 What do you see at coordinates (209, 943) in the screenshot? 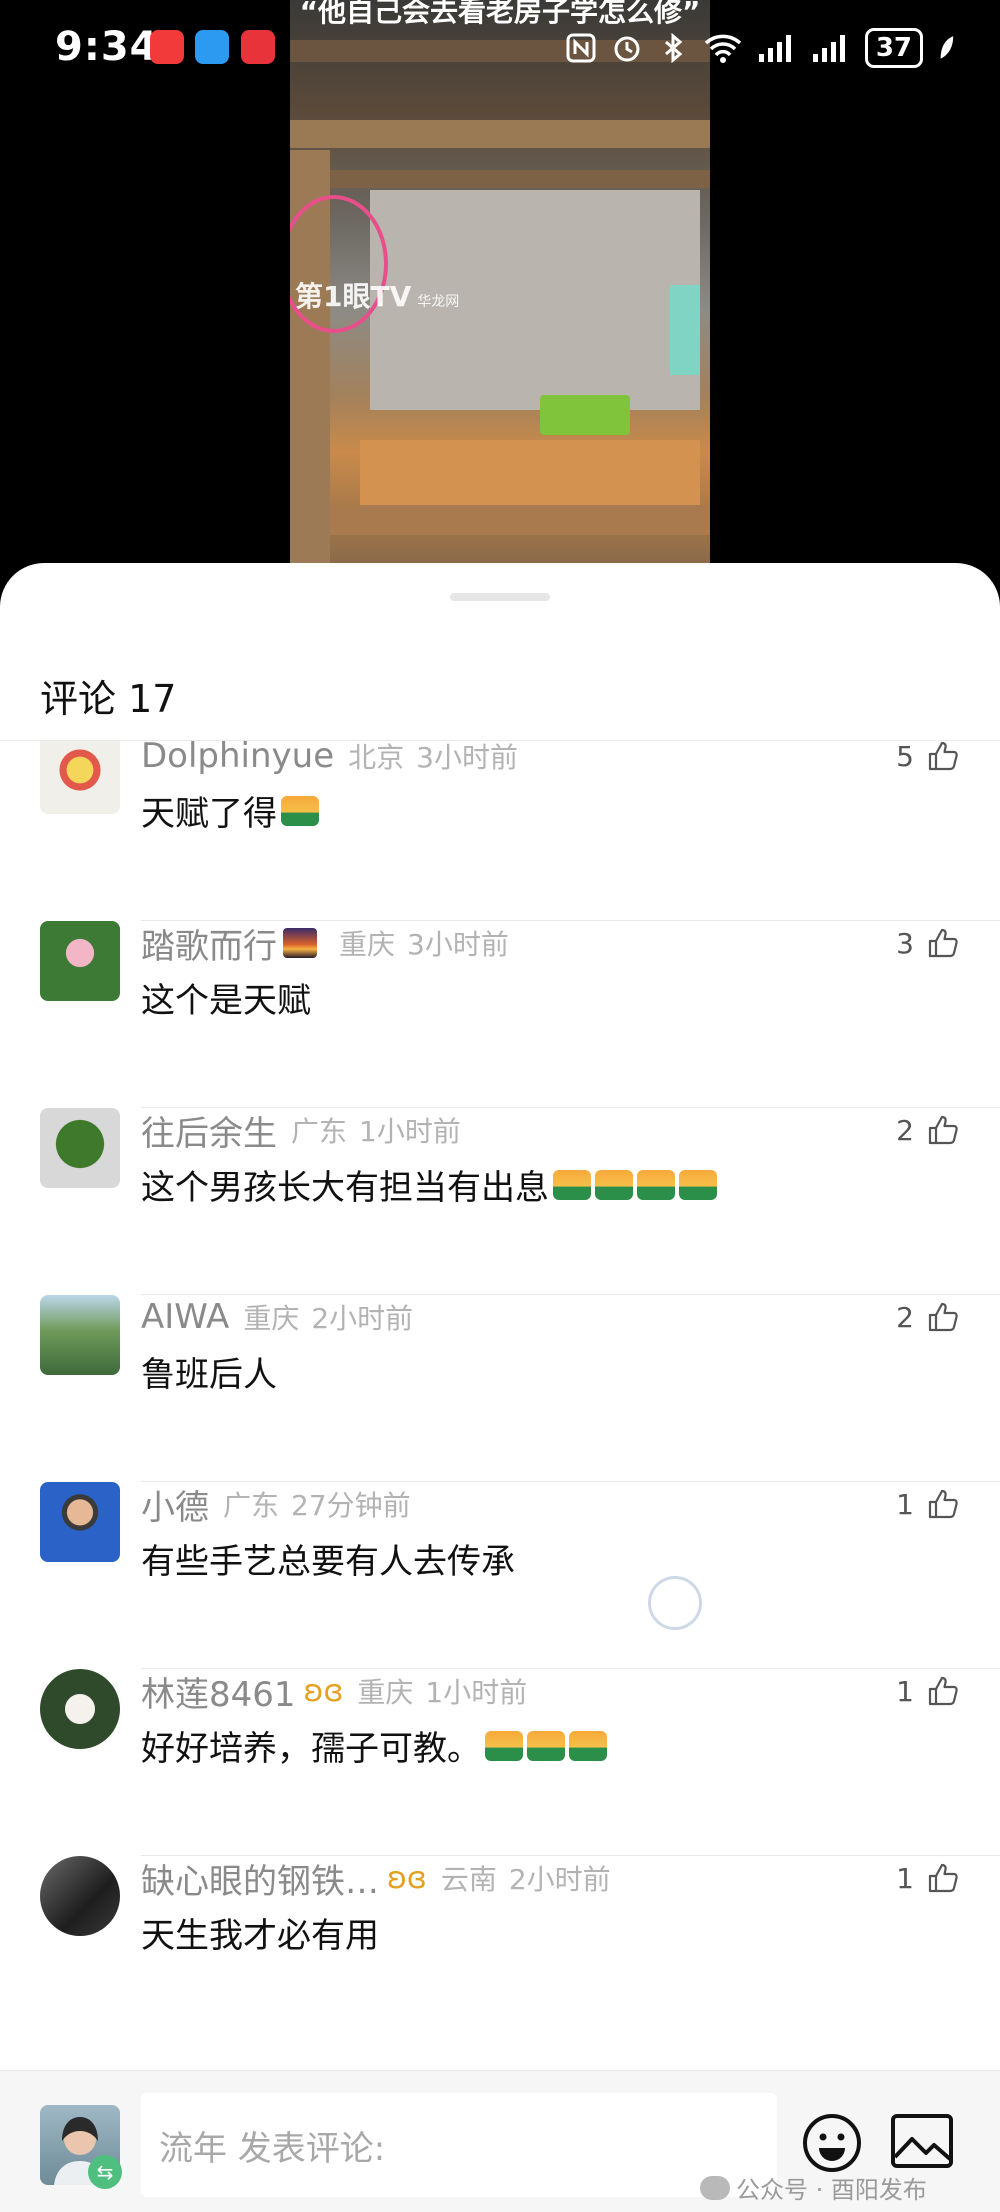
I see `nickname: 踏歌而行` at bounding box center [209, 943].